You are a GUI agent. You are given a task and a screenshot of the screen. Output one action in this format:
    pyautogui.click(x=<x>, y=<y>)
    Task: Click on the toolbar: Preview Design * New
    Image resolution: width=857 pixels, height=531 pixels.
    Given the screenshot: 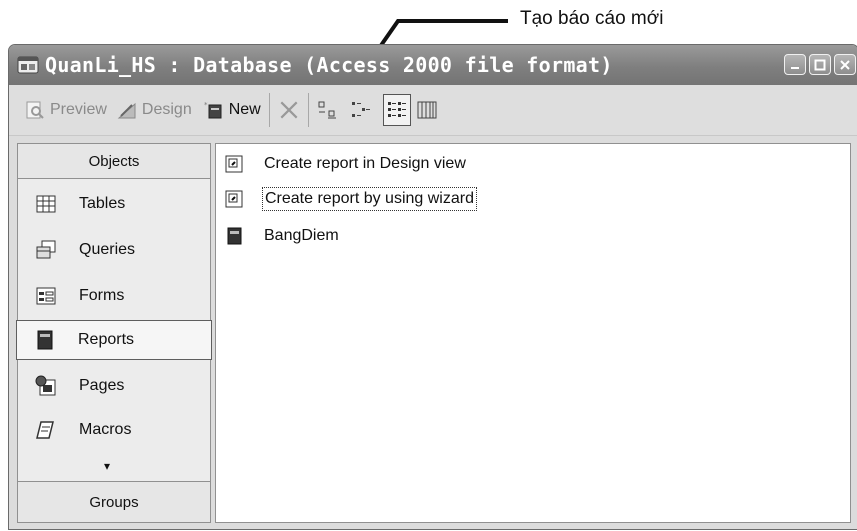 What is the action you would take?
    pyautogui.click(x=433, y=110)
    